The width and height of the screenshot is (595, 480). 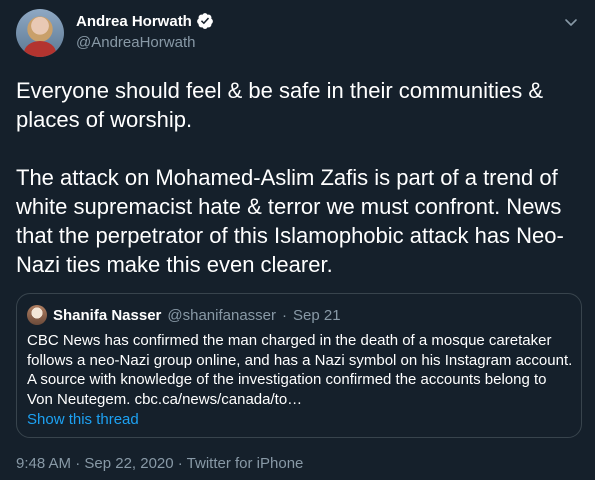 What do you see at coordinates (317, 315) in the screenshot?
I see `quoted-tweet-date: Sep 21` at bounding box center [317, 315].